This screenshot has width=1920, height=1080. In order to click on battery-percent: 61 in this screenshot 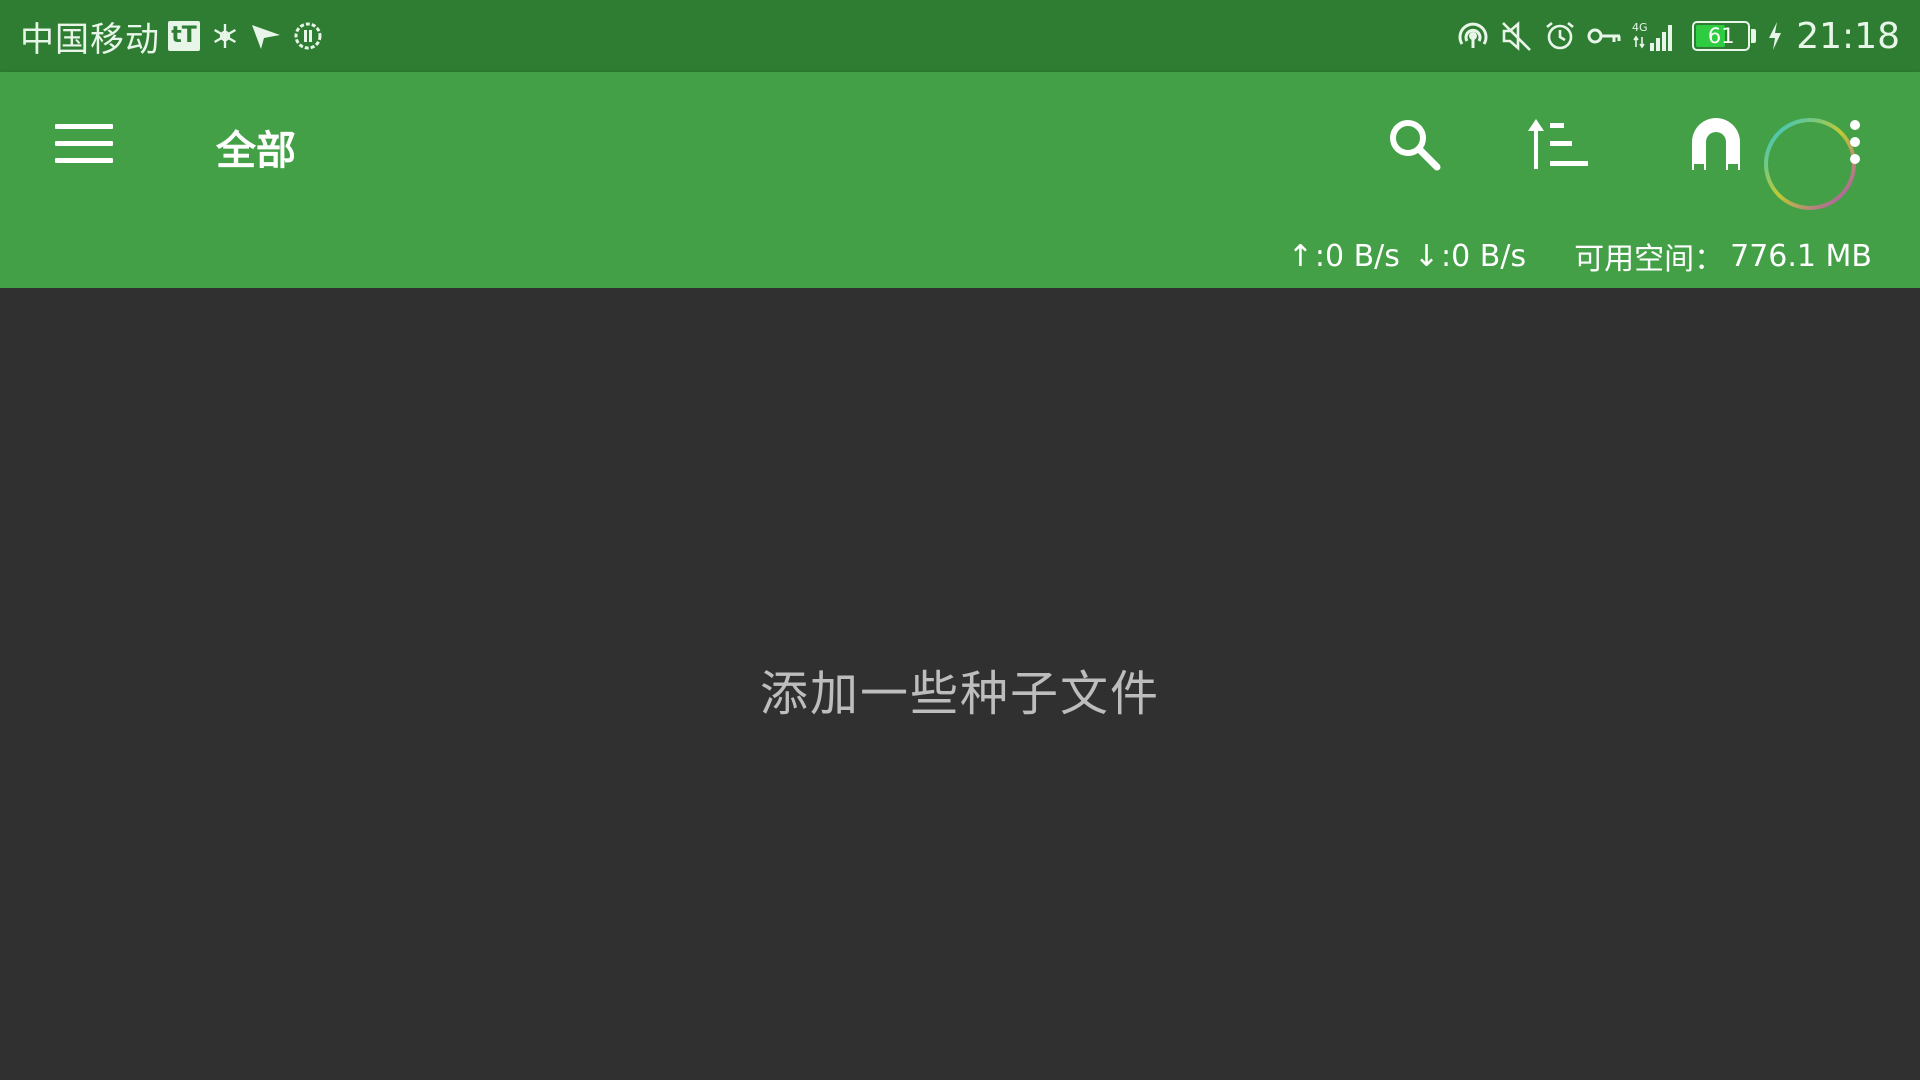, I will do `click(1721, 36)`.